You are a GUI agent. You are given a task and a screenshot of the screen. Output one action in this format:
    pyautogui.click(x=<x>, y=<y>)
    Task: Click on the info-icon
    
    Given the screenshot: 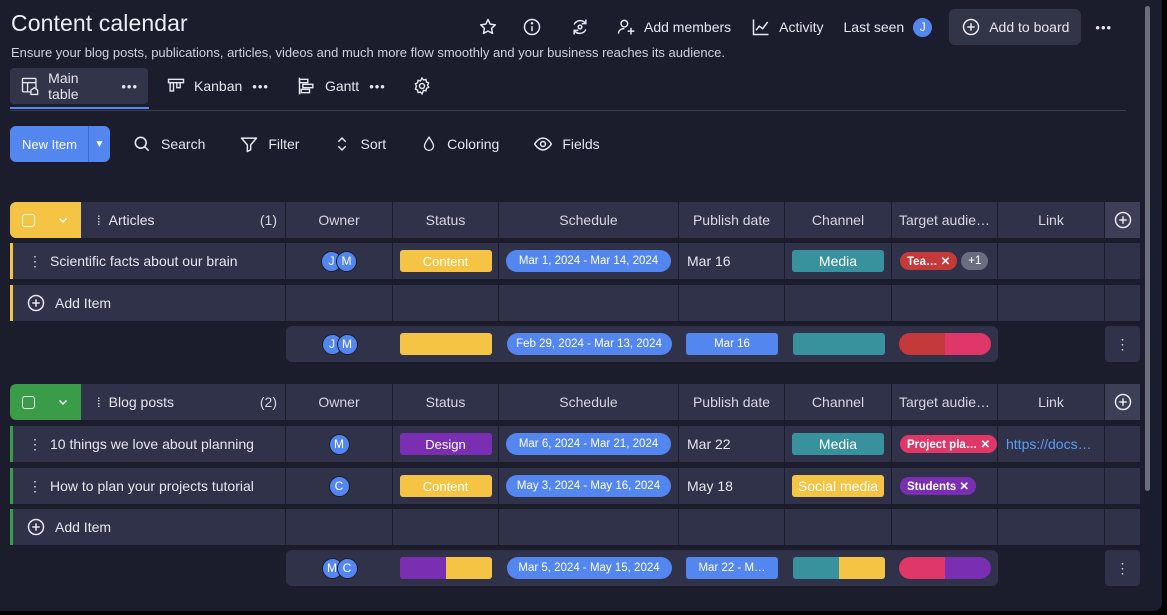 What is the action you would take?
    pyautogui.click(x=532, y=27)
    